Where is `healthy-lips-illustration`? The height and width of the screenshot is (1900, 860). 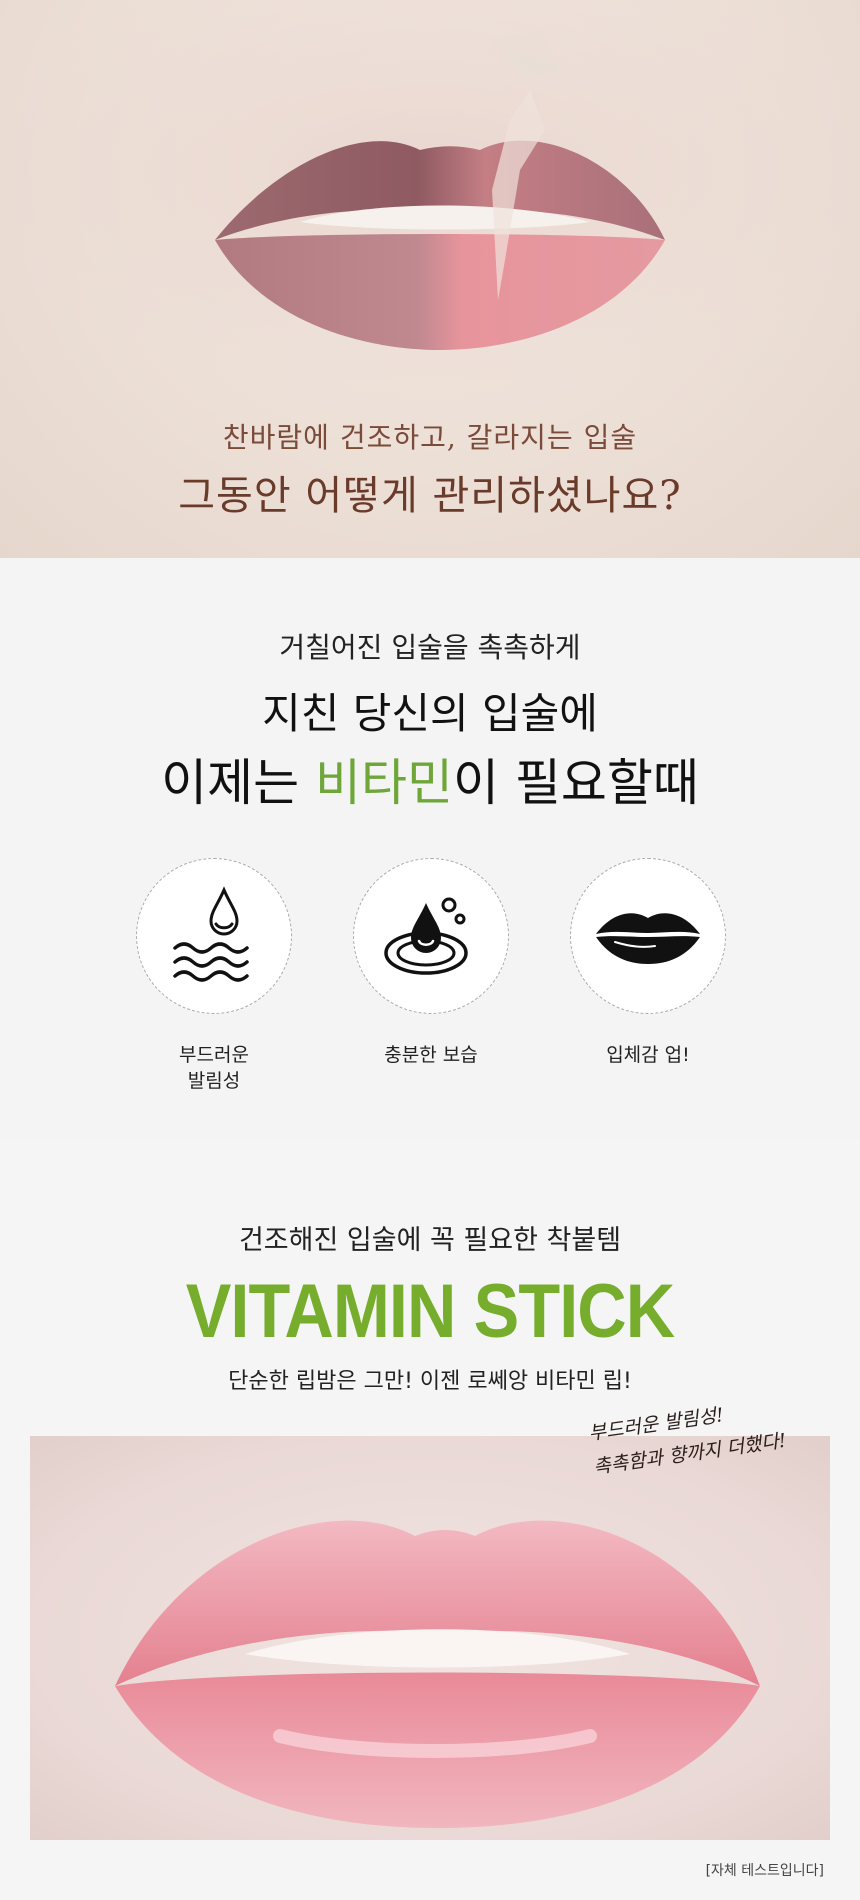 healthy-lips-illustration is located at coordinates (437, 1674).